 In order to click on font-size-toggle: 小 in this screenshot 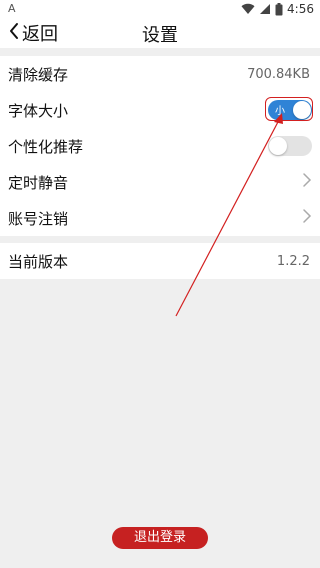, I will do `click(290, 110)`.